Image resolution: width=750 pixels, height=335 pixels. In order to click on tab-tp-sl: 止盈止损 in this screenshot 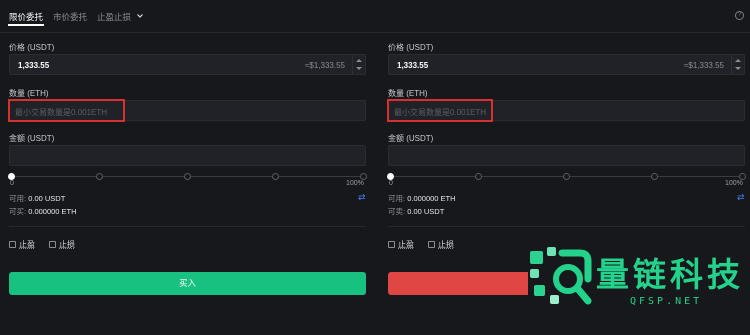, I will do `click(120, 17)`.